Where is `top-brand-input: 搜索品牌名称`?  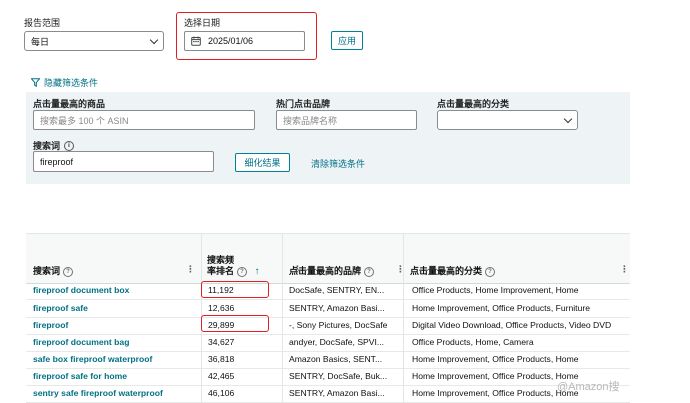 top-brand-input: 搜索品牌名称 is located at coordinates (346, 120).